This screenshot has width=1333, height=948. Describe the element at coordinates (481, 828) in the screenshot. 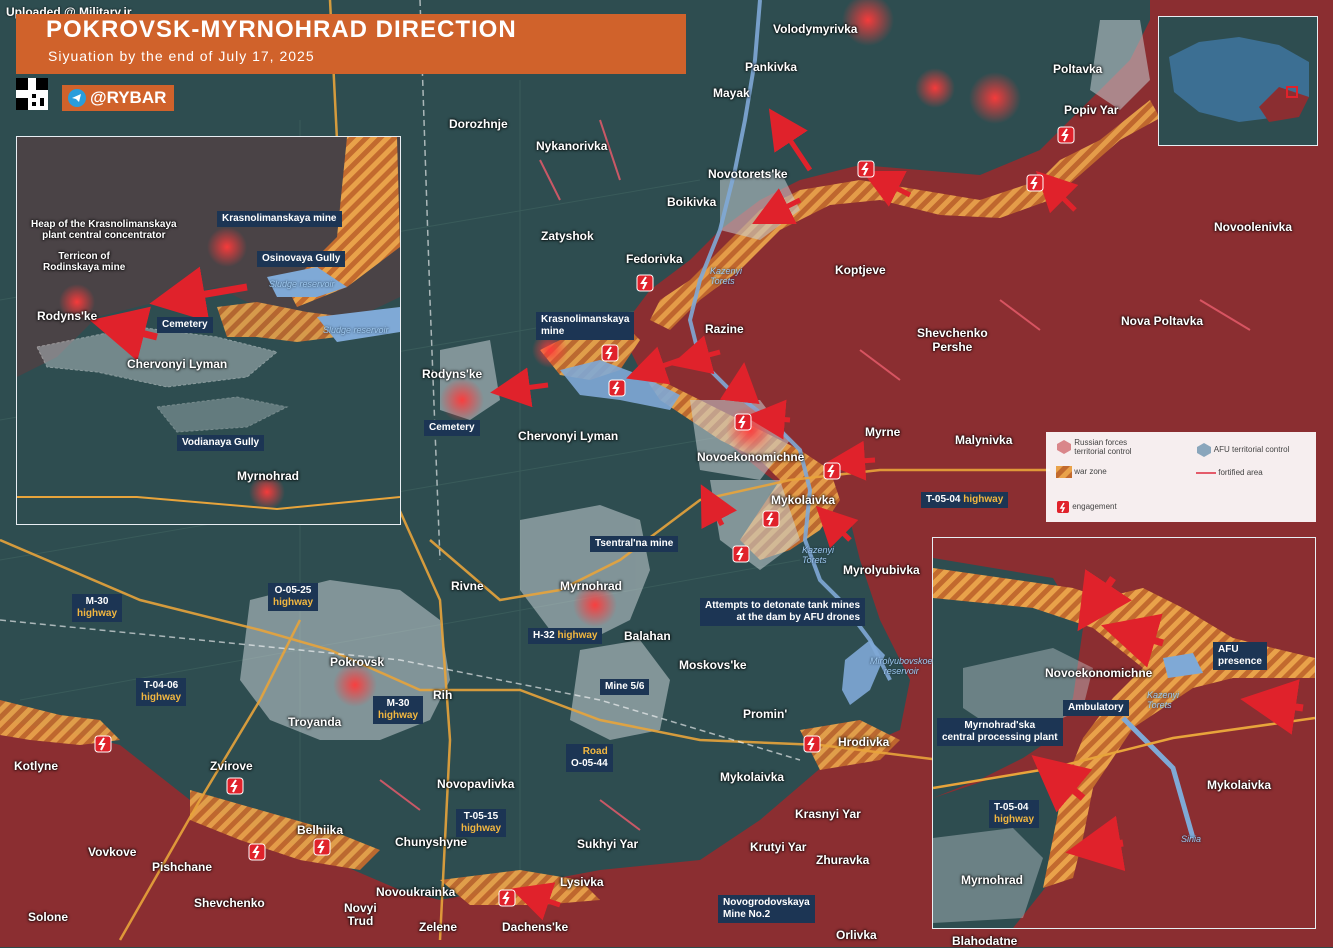

I see `road-t0515-hw: highway` at that location.